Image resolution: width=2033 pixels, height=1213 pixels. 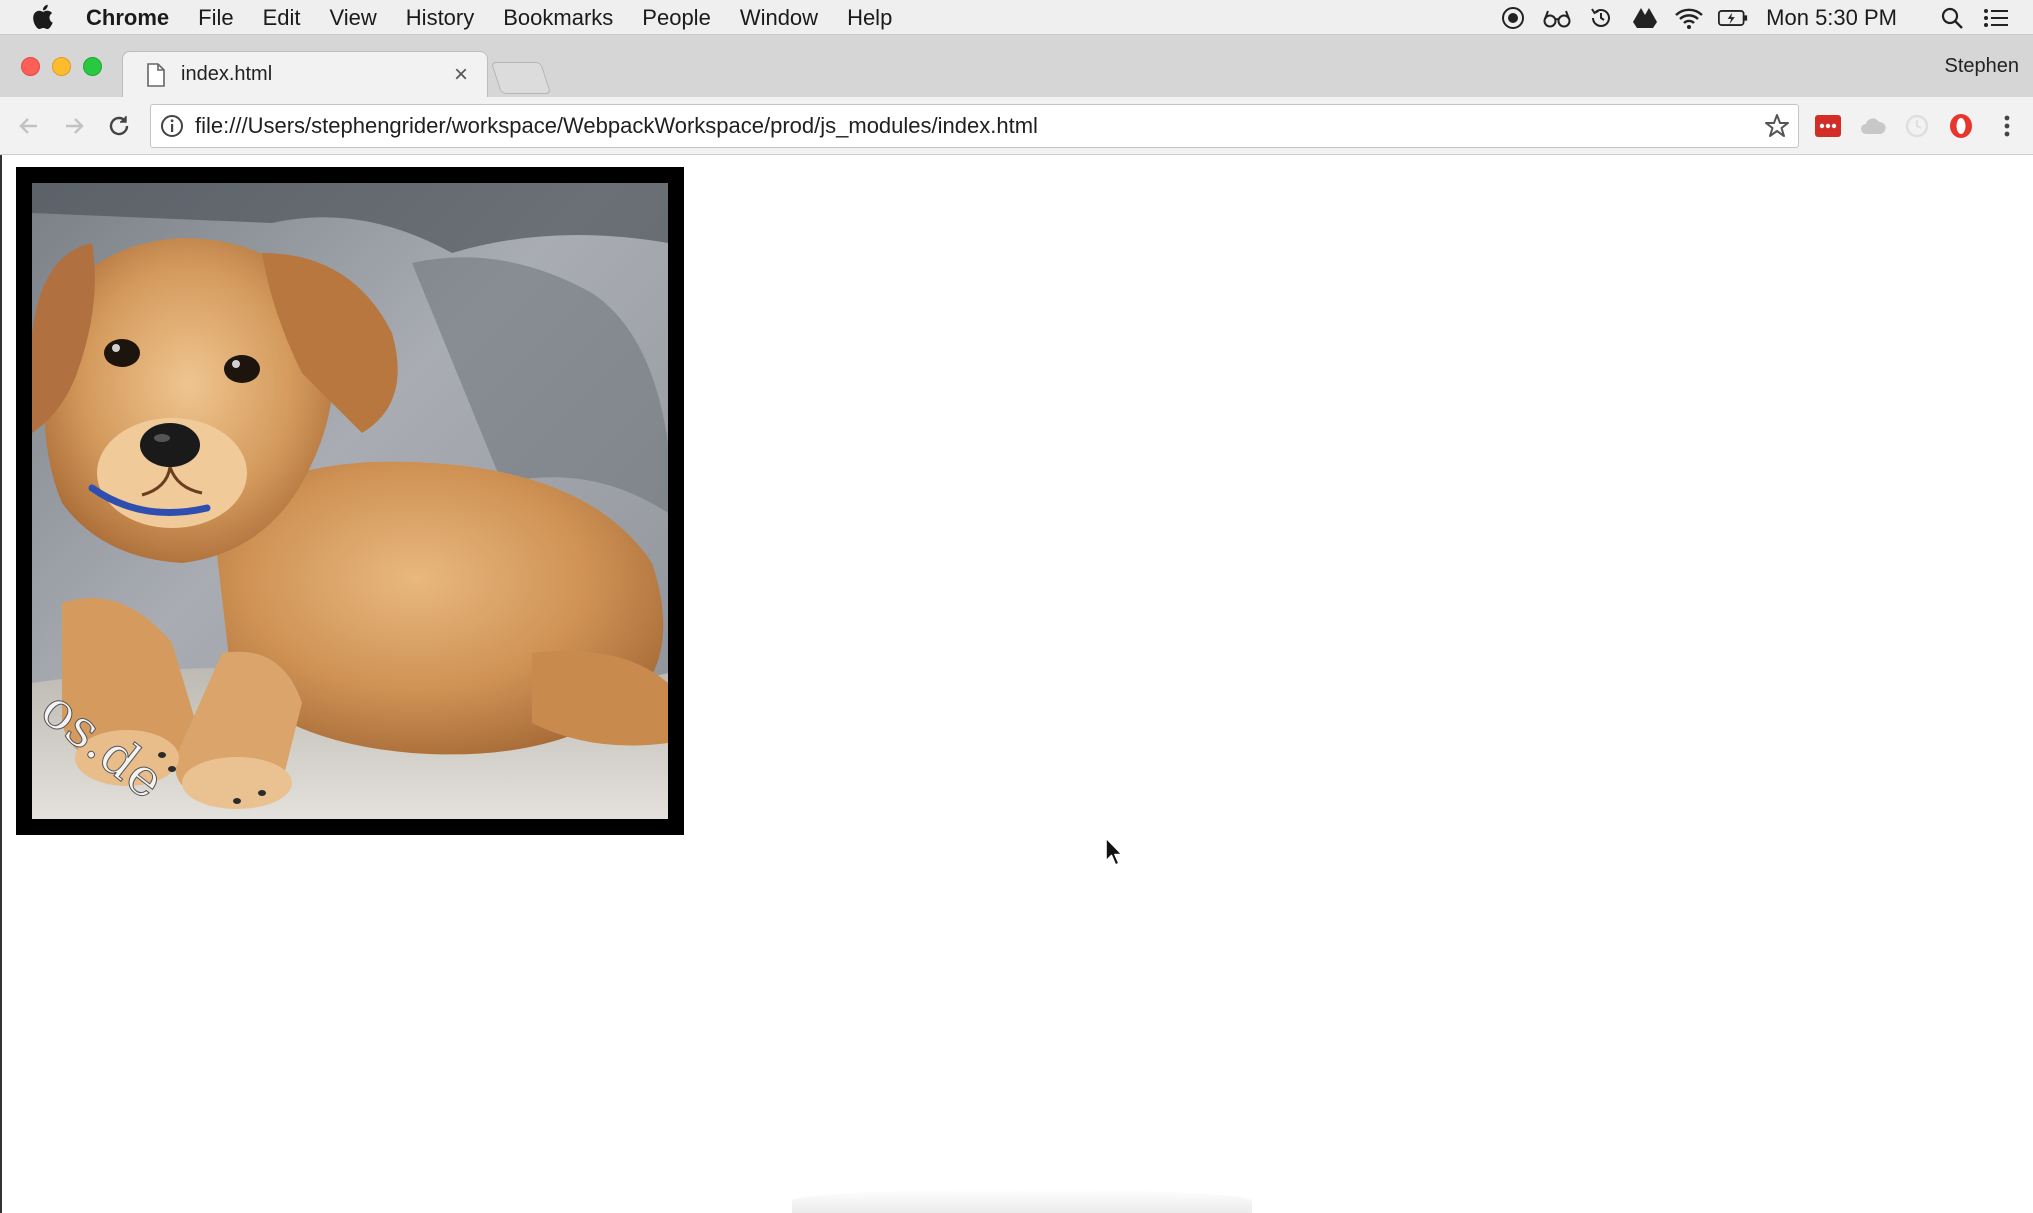 What do you see at coordinates (29, 126) in the screenshot?
I see `back-arrow-icon` at bounding box center [29, 126].